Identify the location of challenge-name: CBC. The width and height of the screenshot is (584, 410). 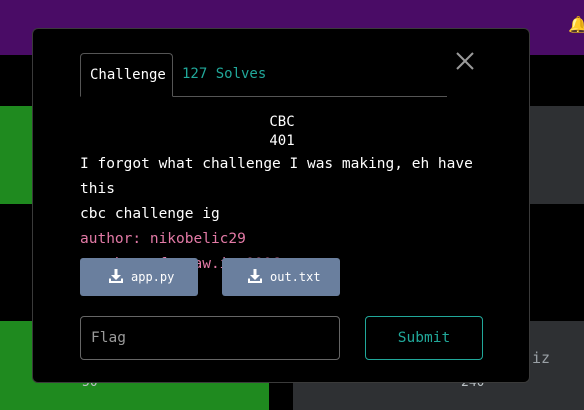
(282, 122).